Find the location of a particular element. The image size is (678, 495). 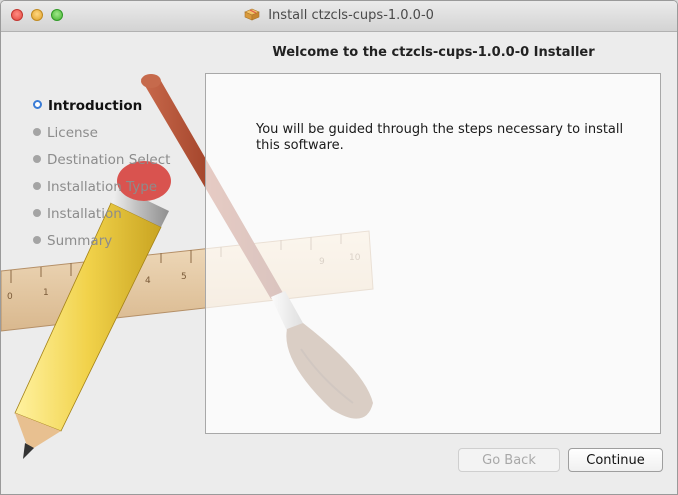

step-label: Introduction is located at coordinates (95, 106).